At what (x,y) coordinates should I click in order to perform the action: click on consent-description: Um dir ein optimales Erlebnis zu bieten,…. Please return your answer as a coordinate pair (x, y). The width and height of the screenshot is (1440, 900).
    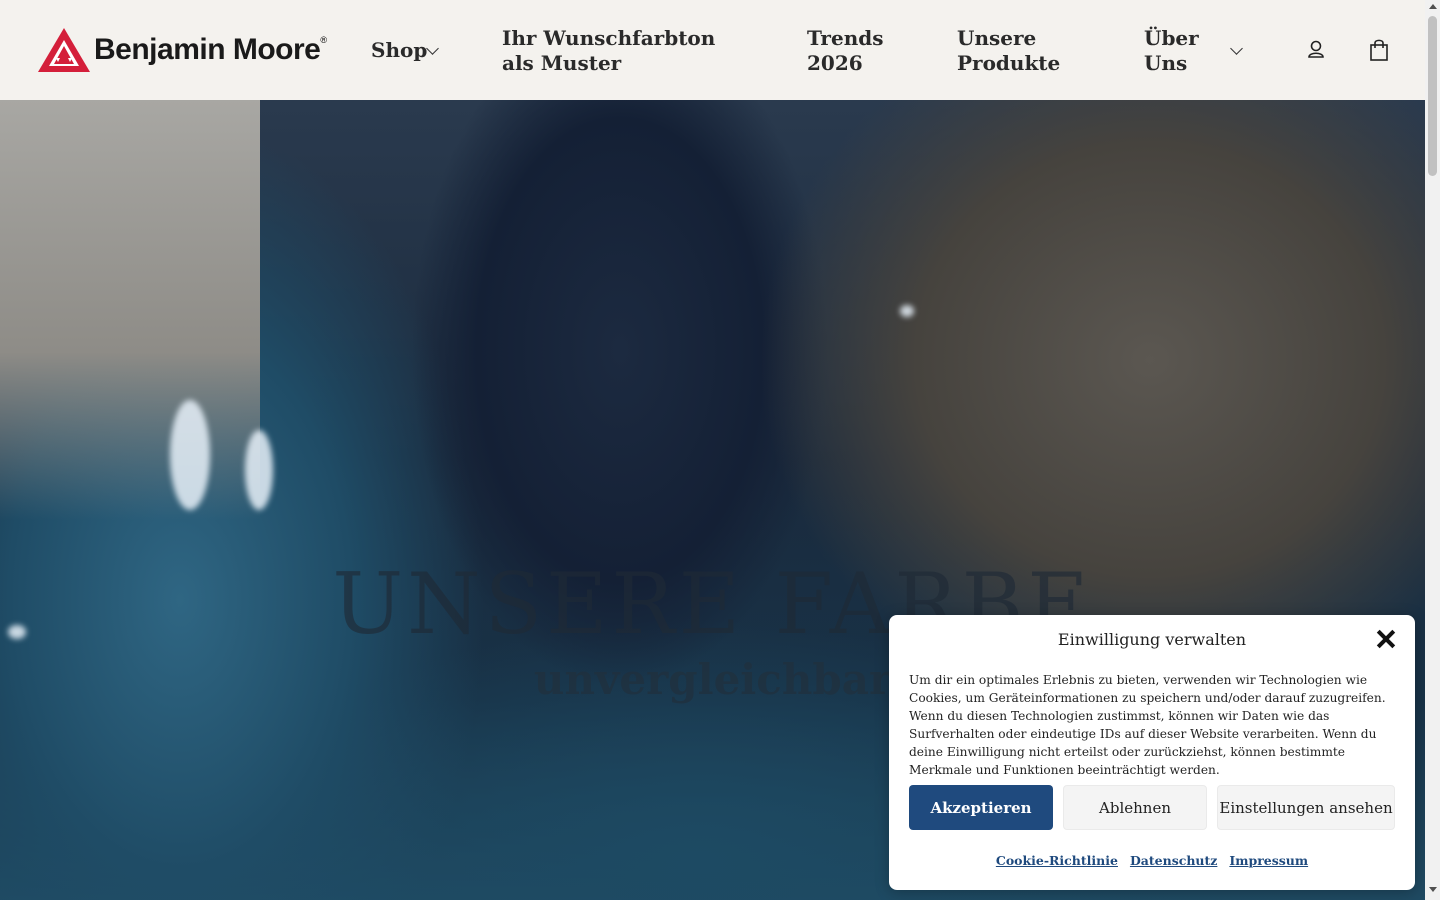
    Looking at the image, I should click on (1147, 725).